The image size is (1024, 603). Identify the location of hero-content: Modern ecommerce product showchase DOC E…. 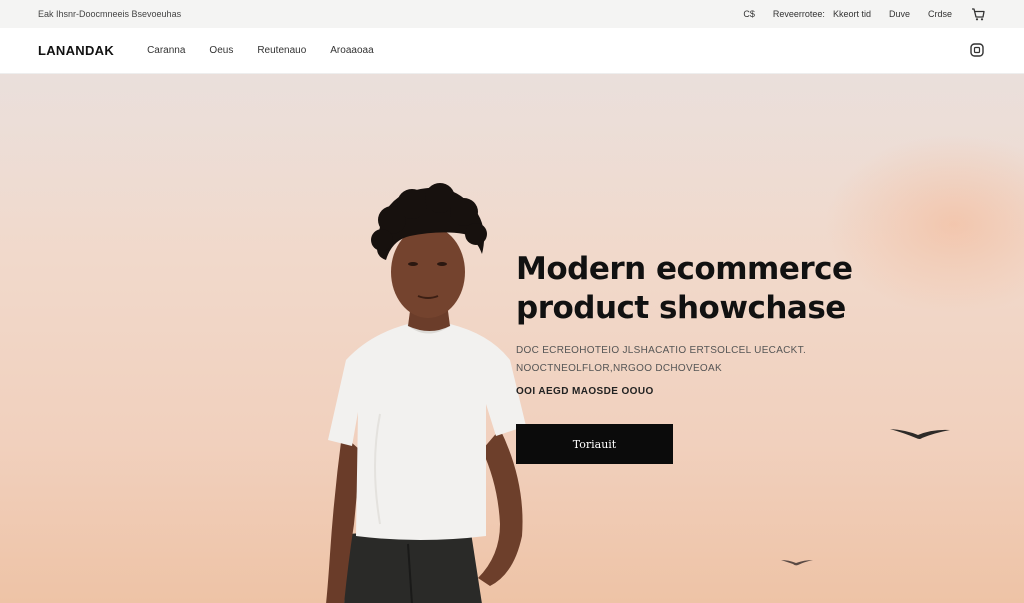
(726, 357).